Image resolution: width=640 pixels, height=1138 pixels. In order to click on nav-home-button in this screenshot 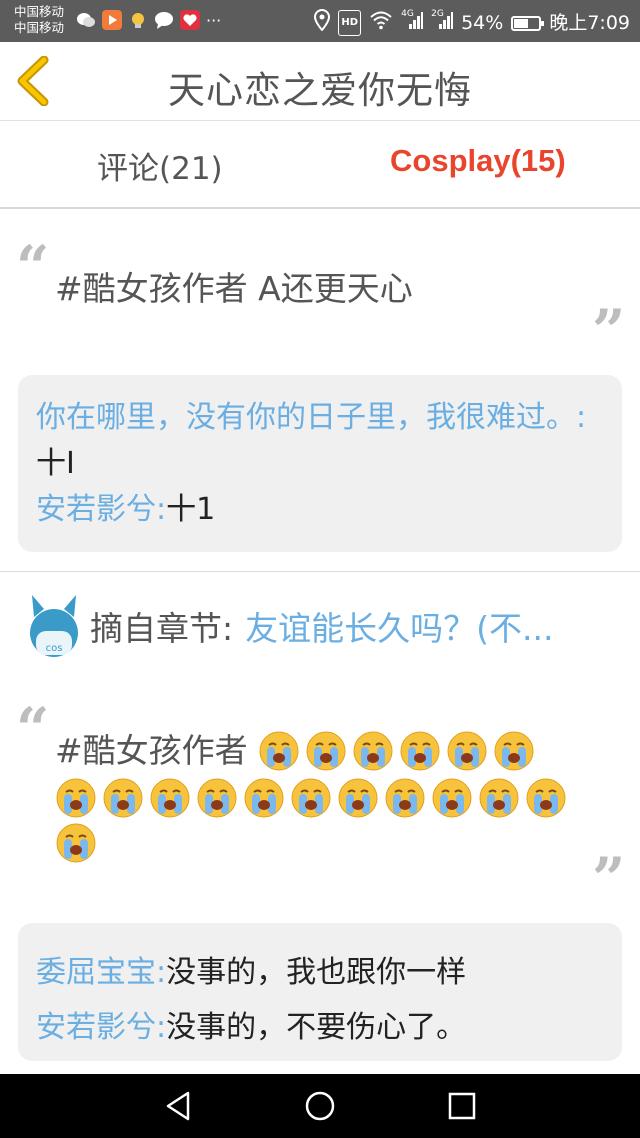, I will do `click(320, 1106)`.